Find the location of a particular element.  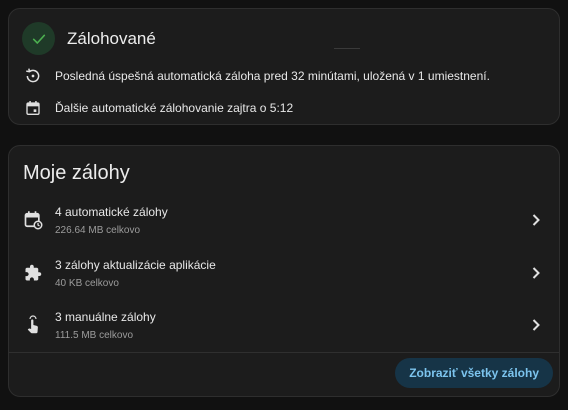

puzzle-icon is located at coordinates (33, 273).